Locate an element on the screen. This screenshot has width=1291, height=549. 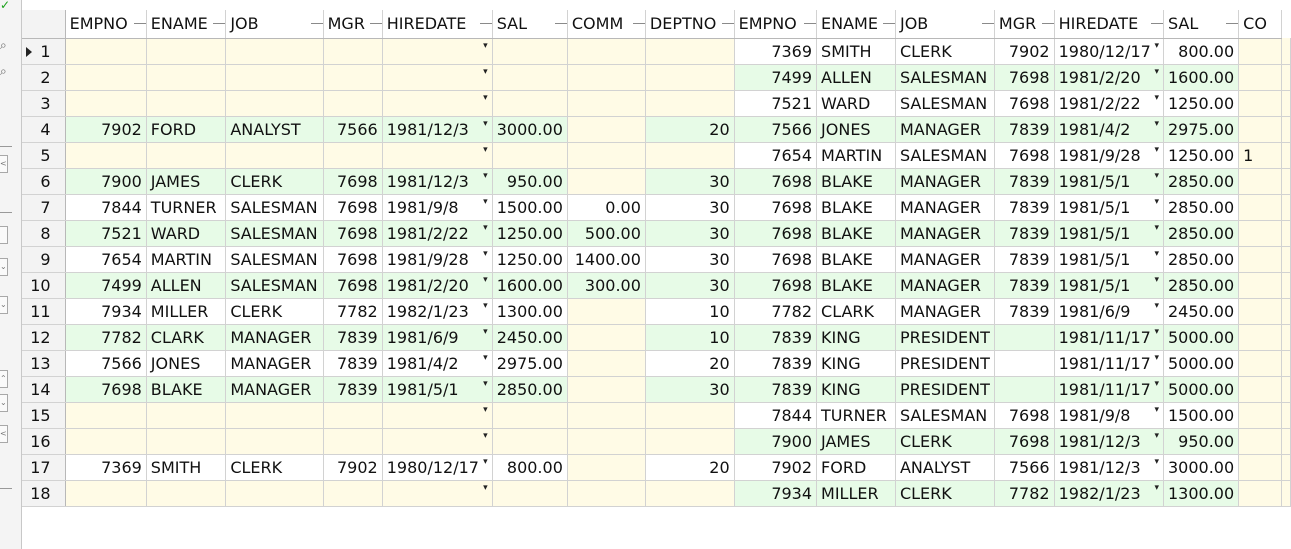
magnifier-icon: ⌕ is located at coordinates (6, 71).